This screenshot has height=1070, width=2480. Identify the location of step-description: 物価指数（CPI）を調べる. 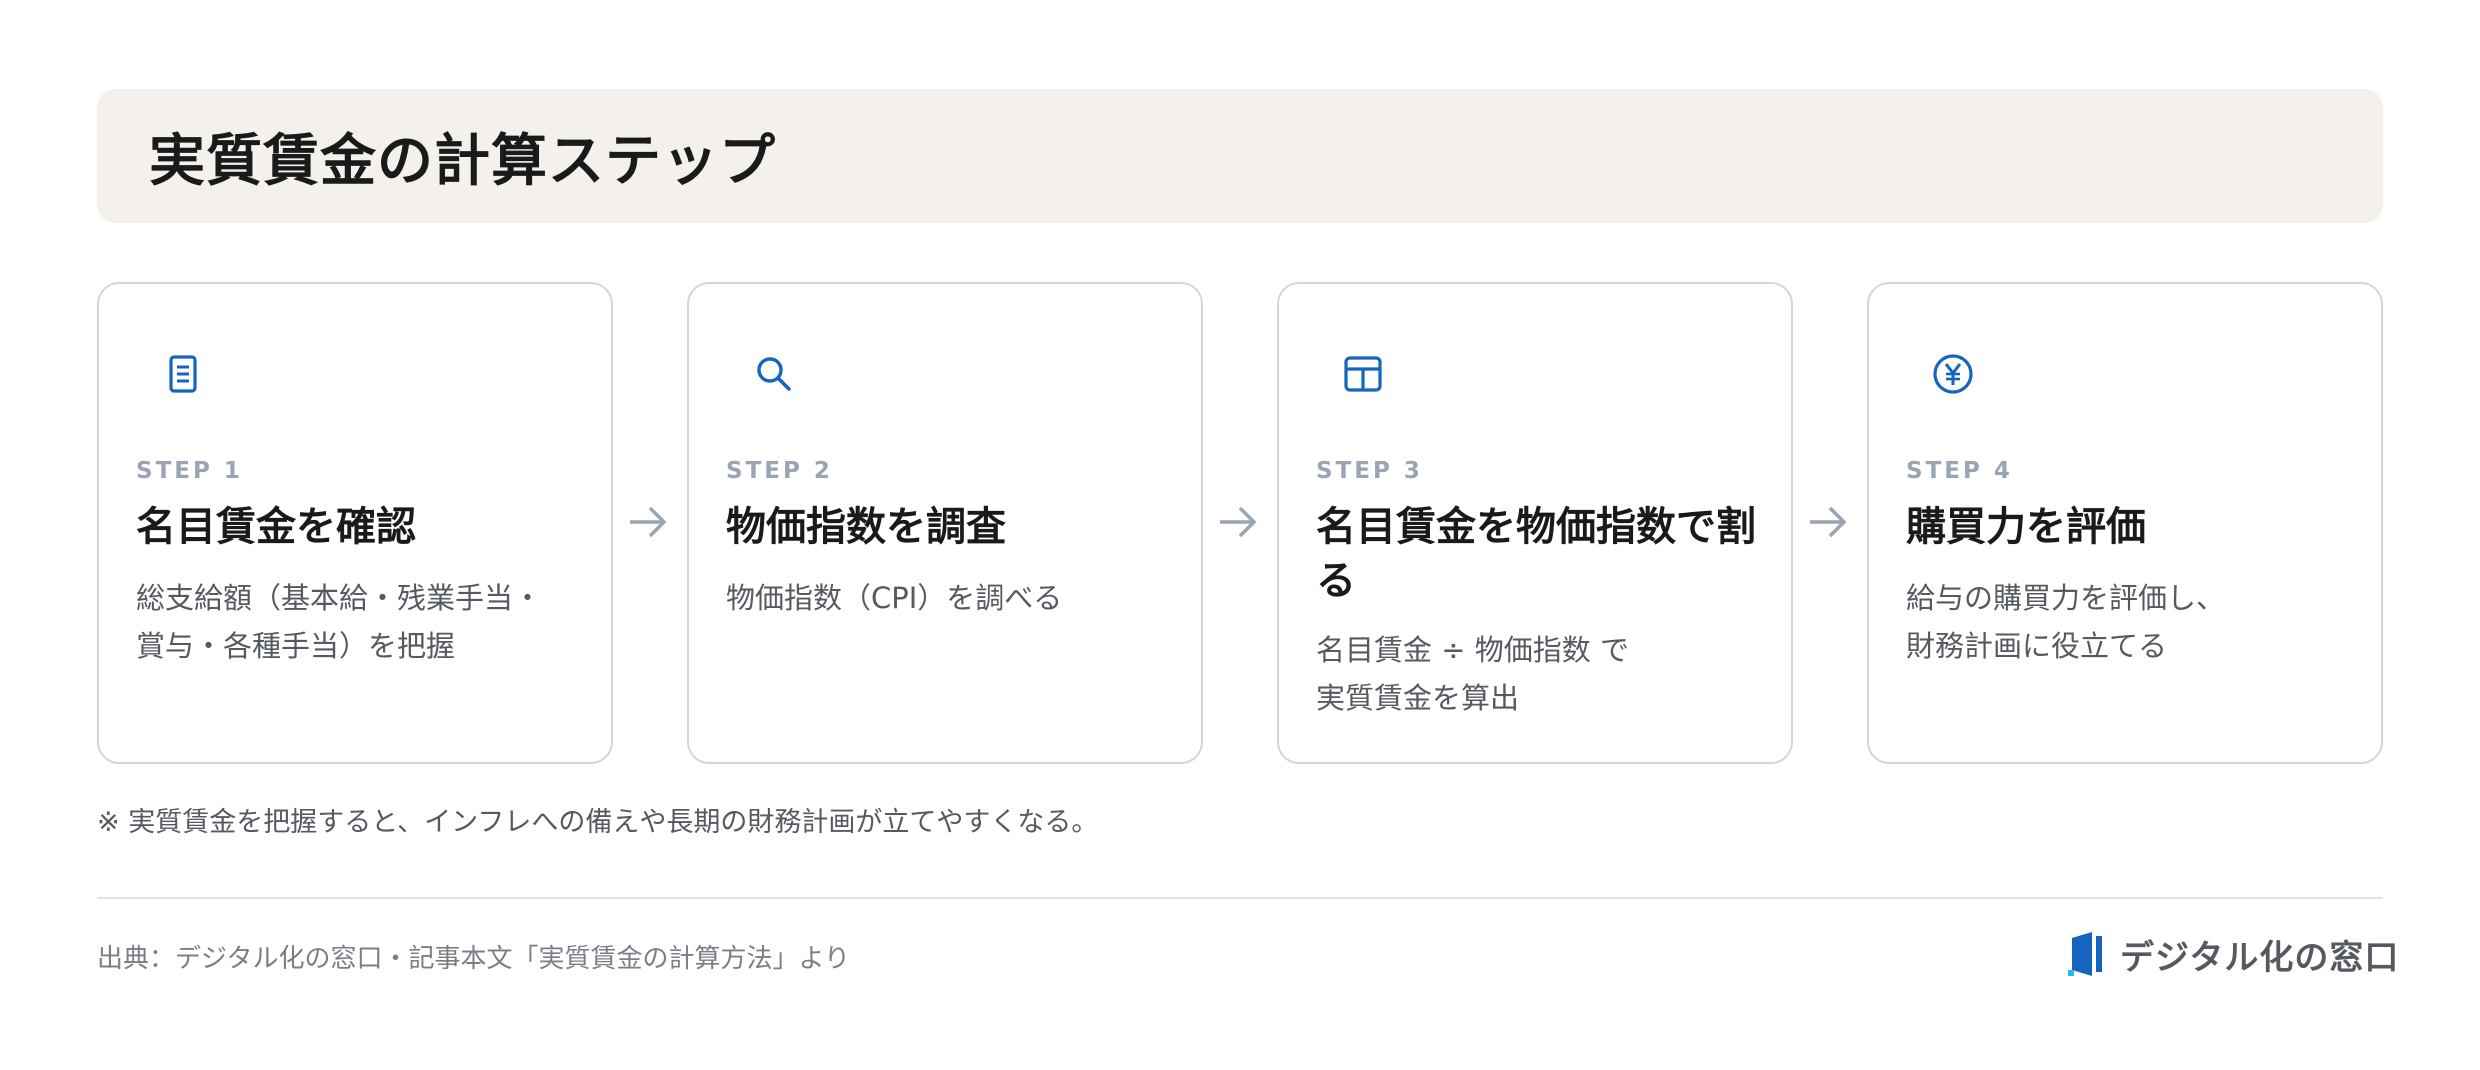
(894, 598).